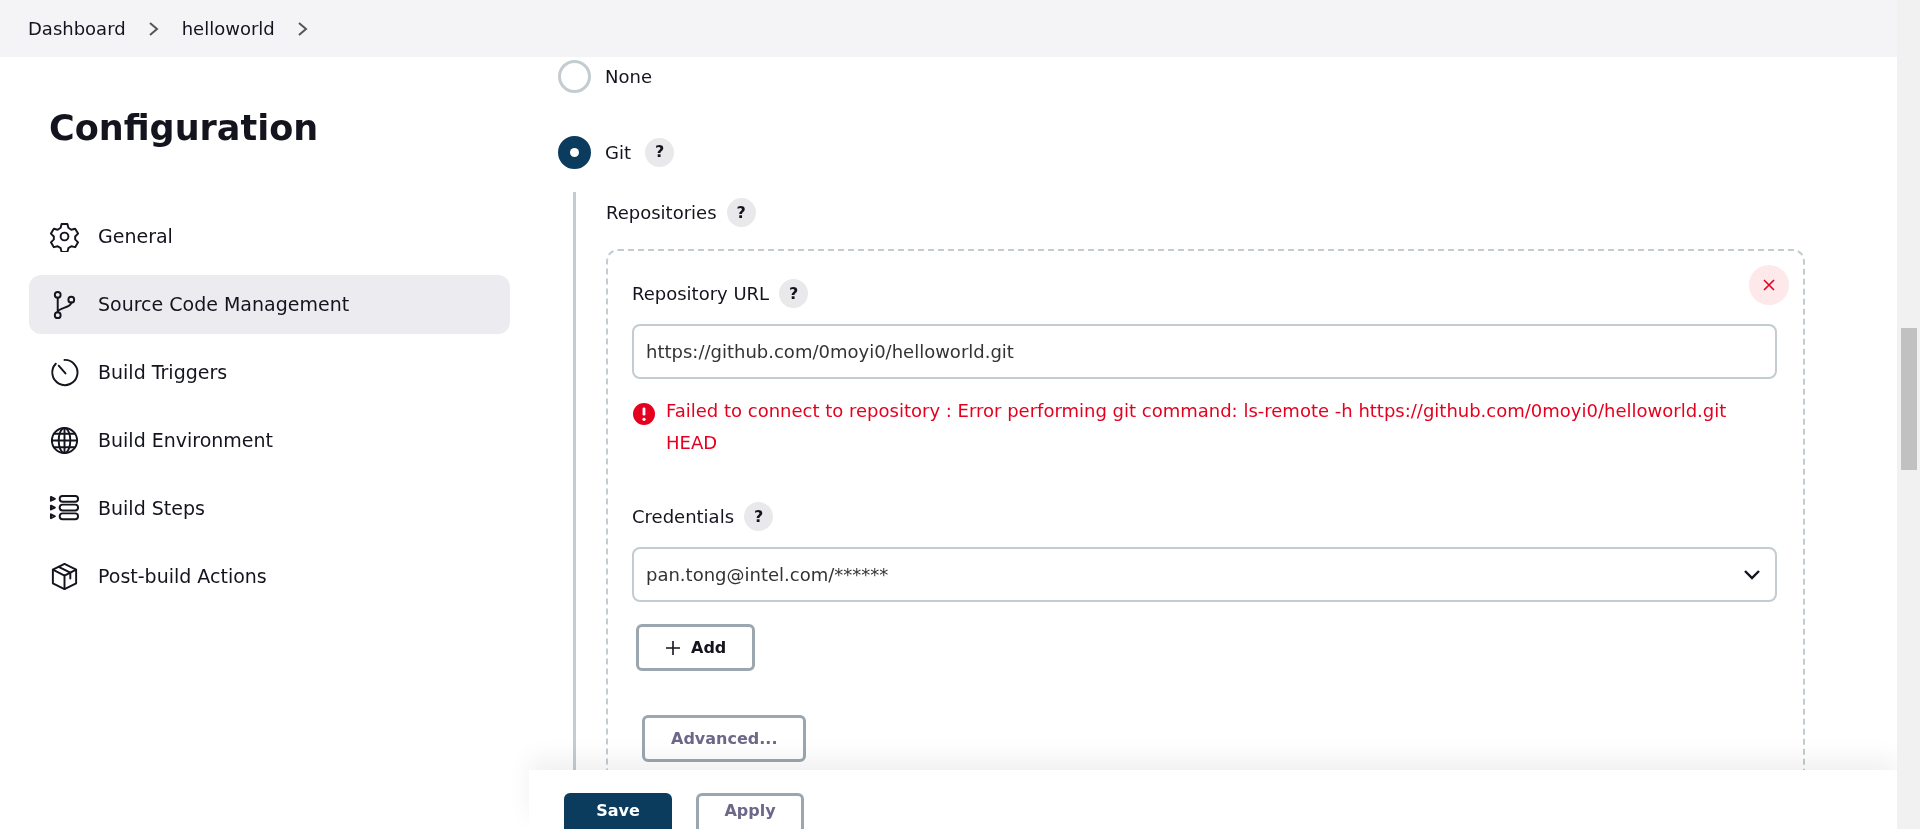 This screenshot has width=1920, height=829. What do you see at coordinates (64, 576) in the screenshot?
I see `package-icon` at bounding box center [64, 576].